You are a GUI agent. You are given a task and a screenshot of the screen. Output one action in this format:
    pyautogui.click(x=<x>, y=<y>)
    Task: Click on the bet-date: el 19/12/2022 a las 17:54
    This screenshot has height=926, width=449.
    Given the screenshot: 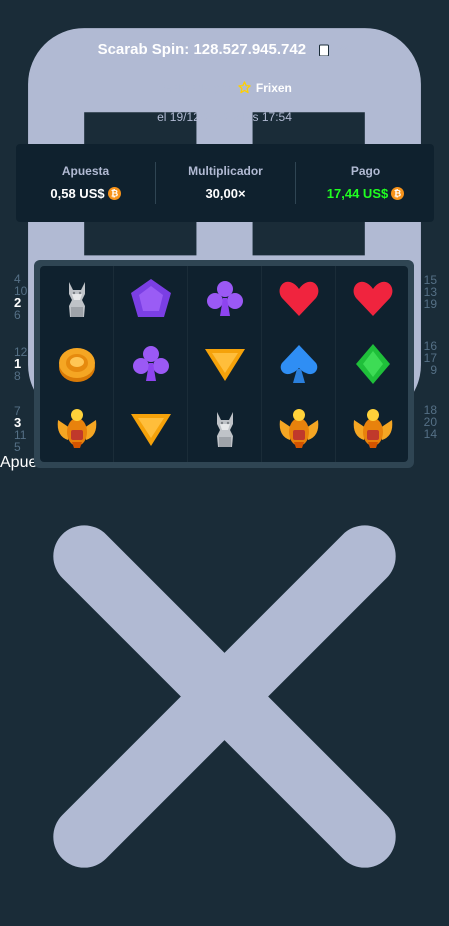 What is the action you would take?
    pyautogui.click(x=224, y=117)
    